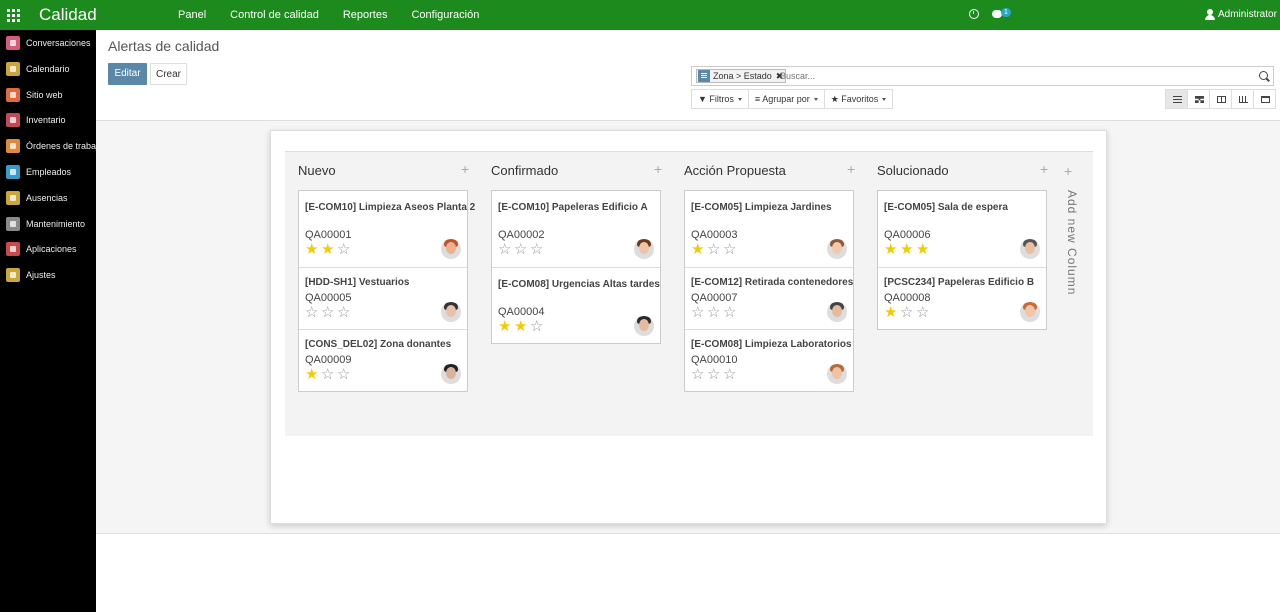 The image size is (1280, 612). What do you see at coordinates (127, 74) in the screenshot?
I see `edit-button: Editar` at bounding box center [127, 74].